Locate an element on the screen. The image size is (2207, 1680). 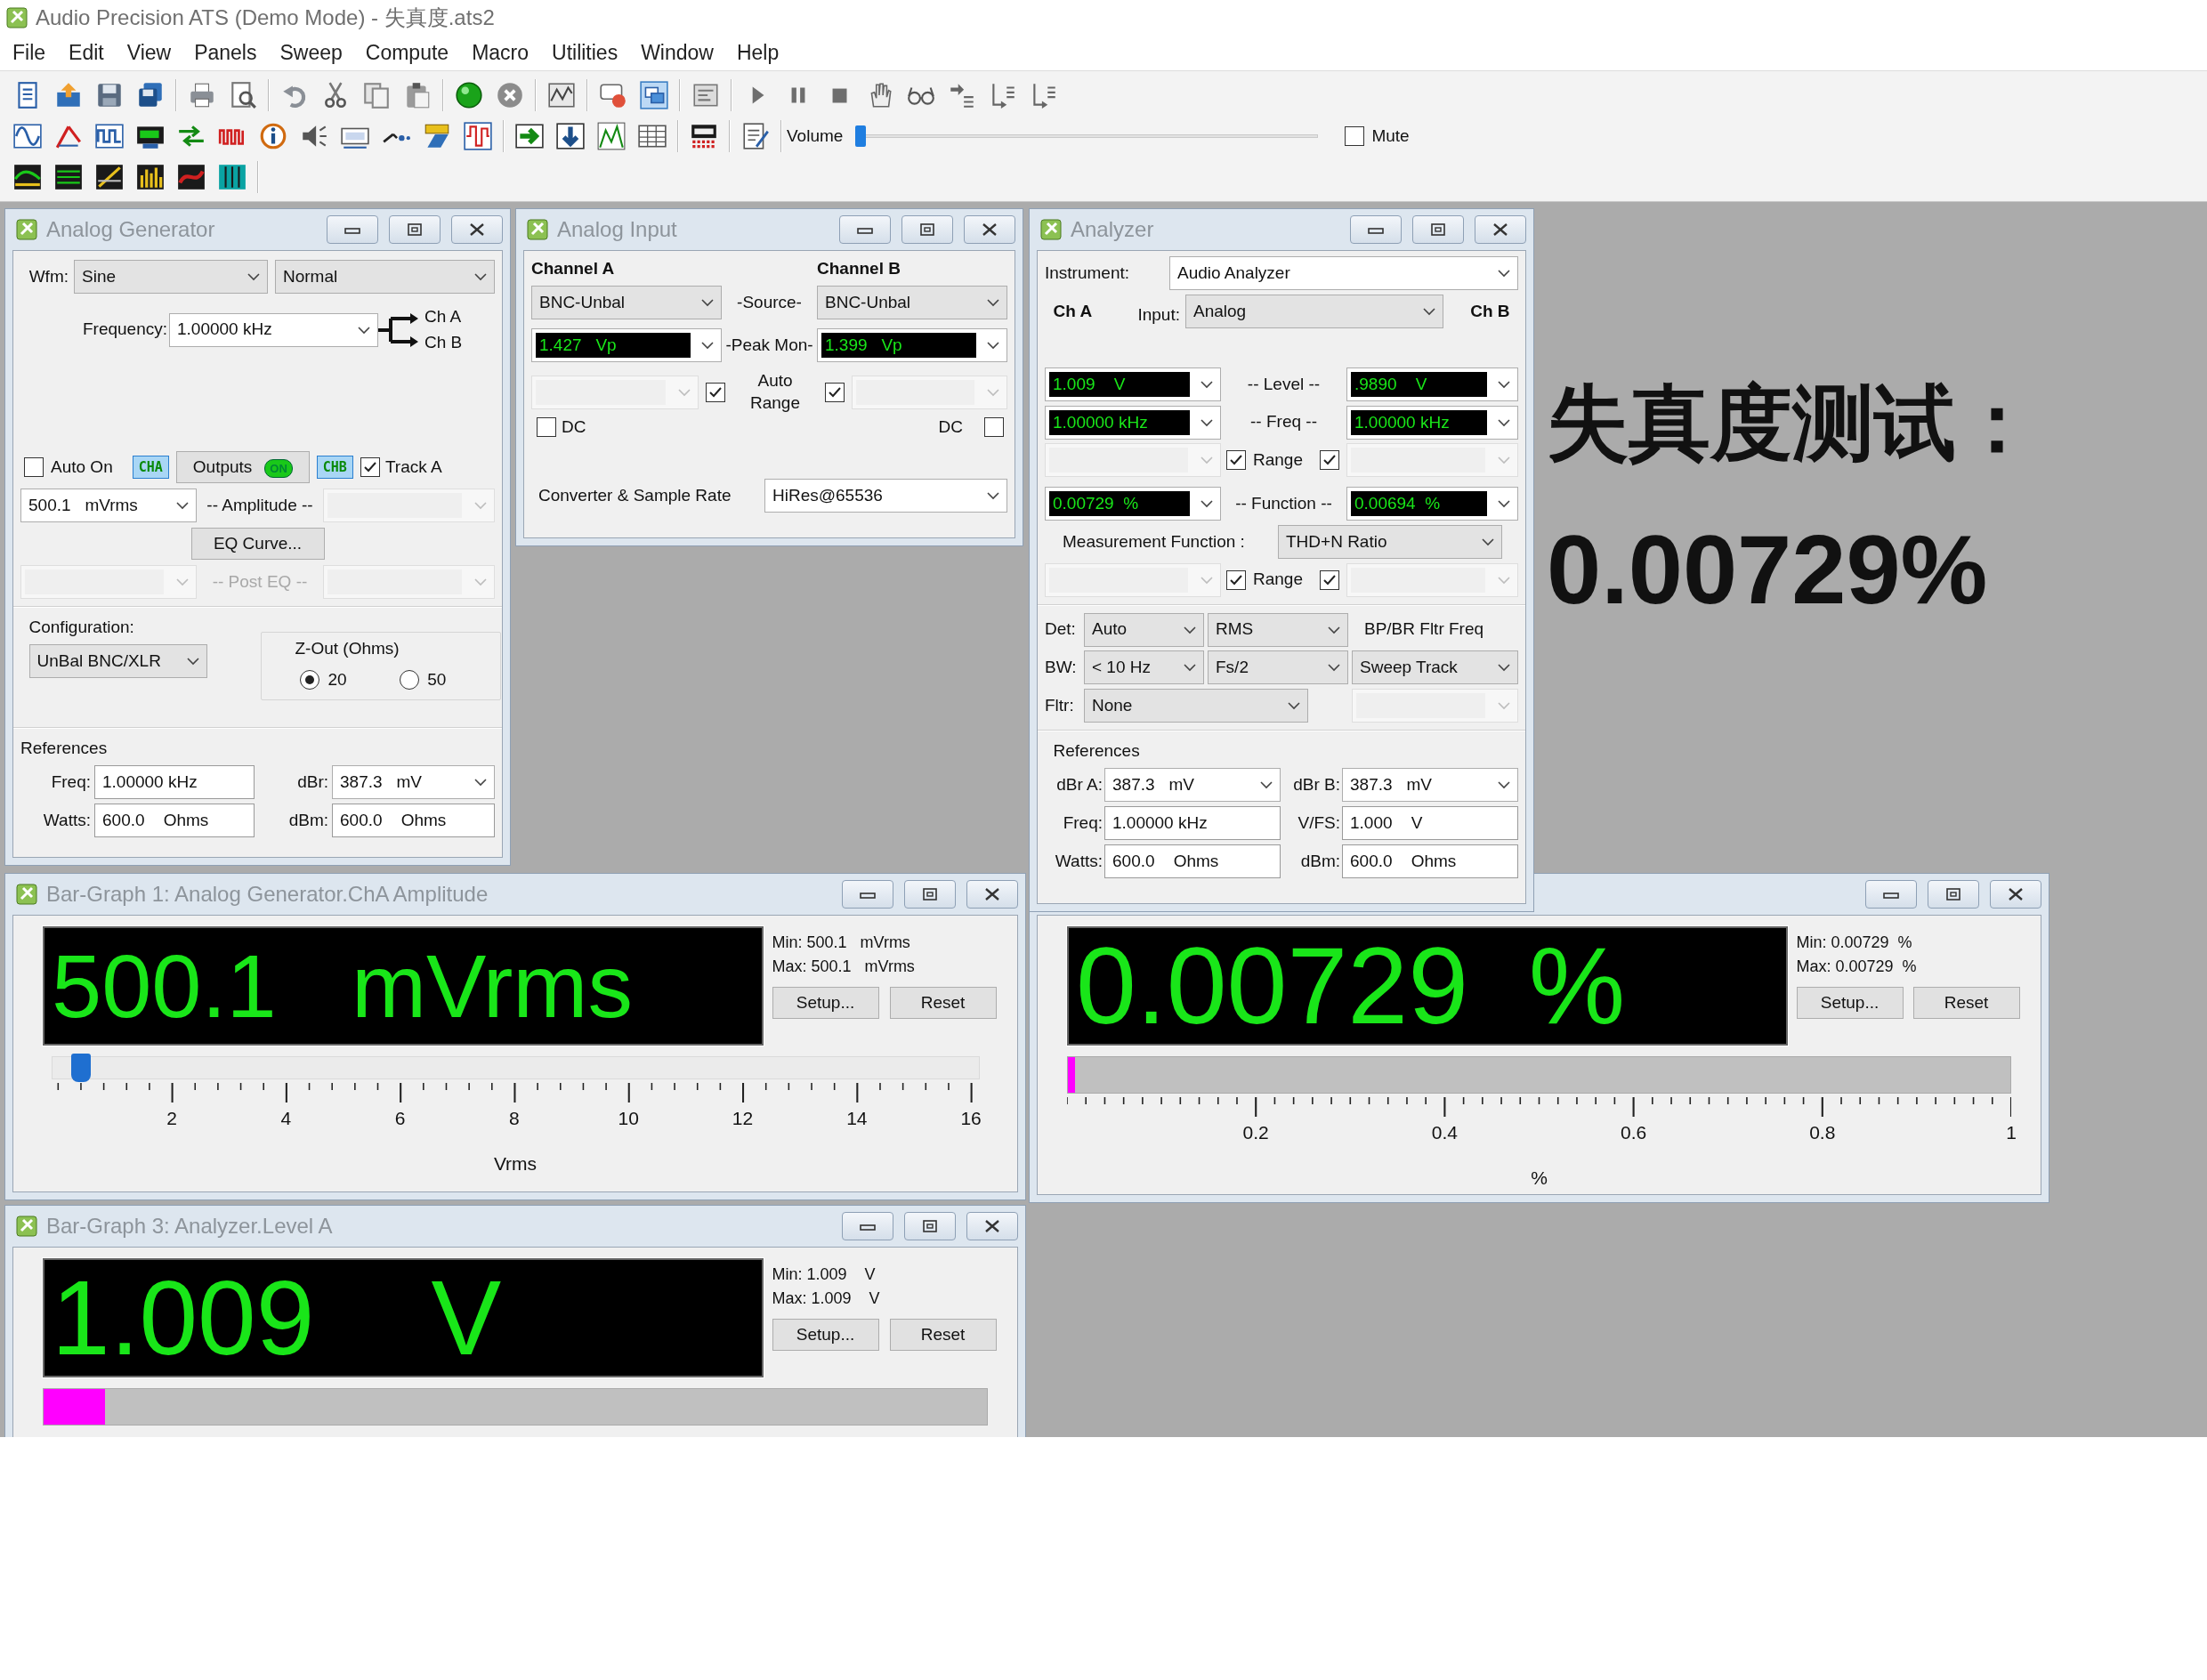
menu-item: Utilities is located at coordinates (585, 53).